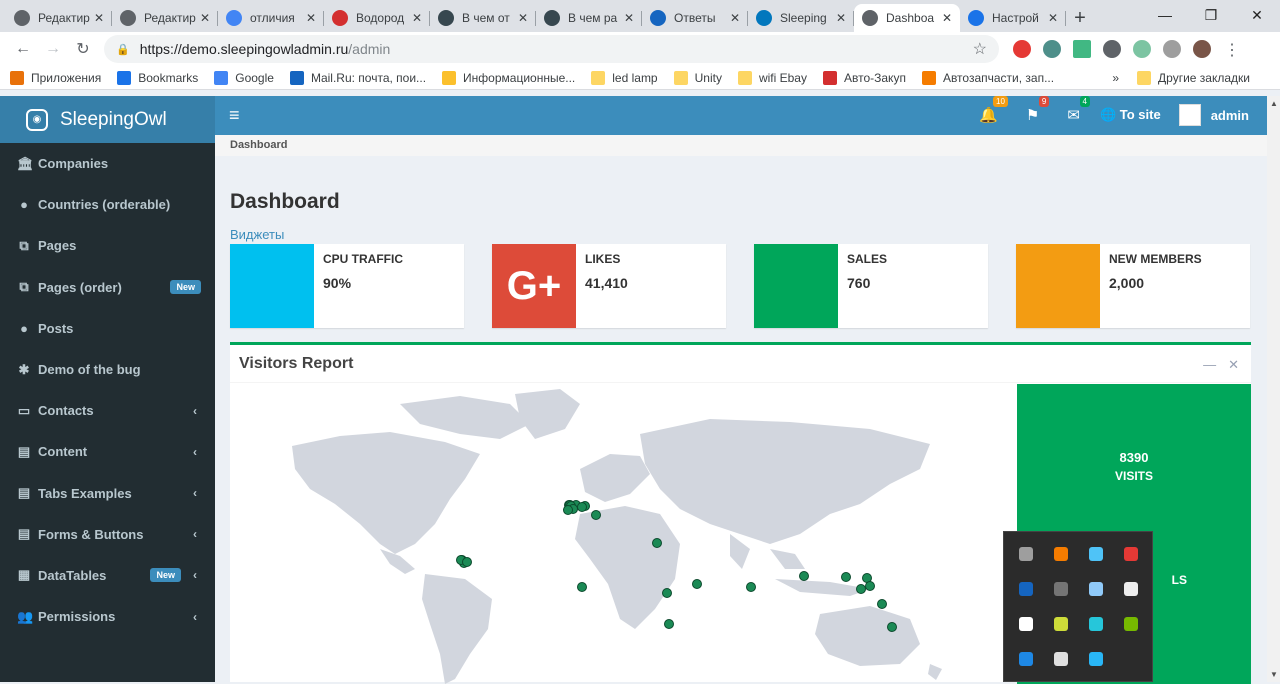 This screenshot has width=1280, height=684. I want to click on sidebar-item-content: ▤ Content ‹, so click(107, 451).